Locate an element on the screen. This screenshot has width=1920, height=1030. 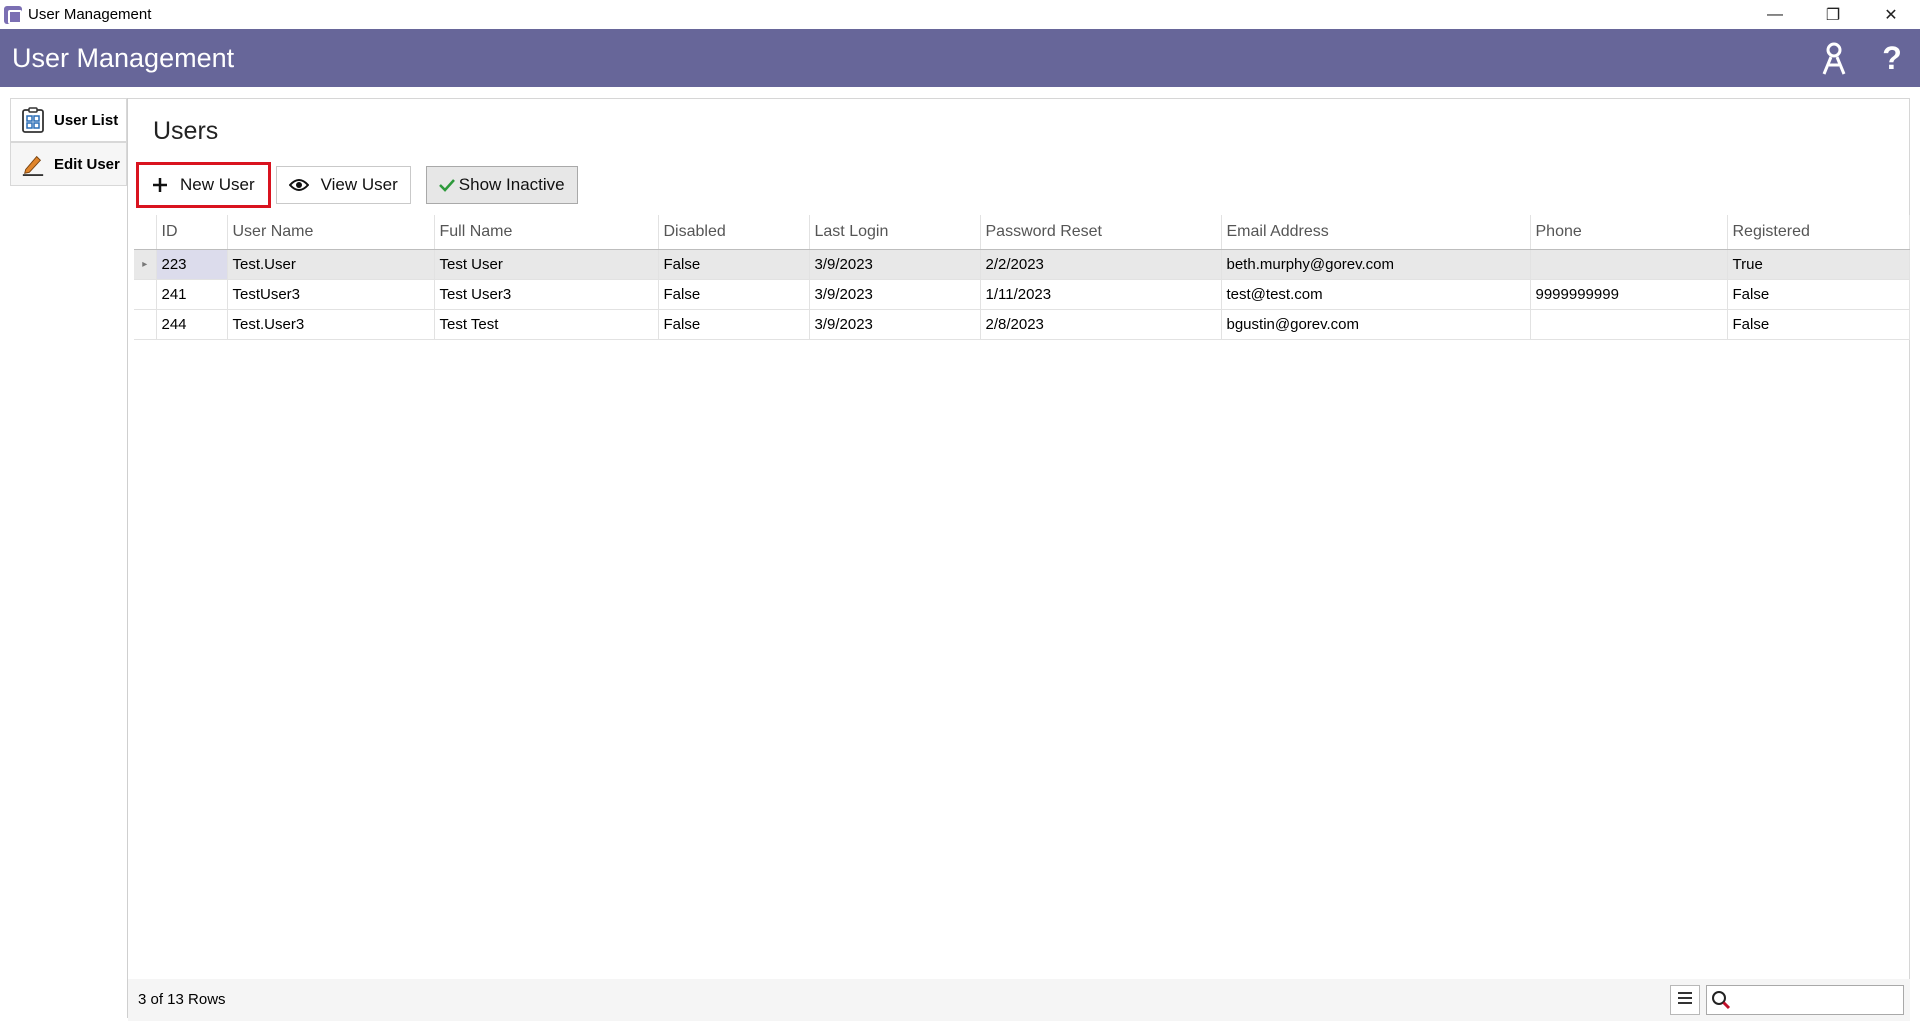
app-header: User Management ? is located at coordinates (960, 58).